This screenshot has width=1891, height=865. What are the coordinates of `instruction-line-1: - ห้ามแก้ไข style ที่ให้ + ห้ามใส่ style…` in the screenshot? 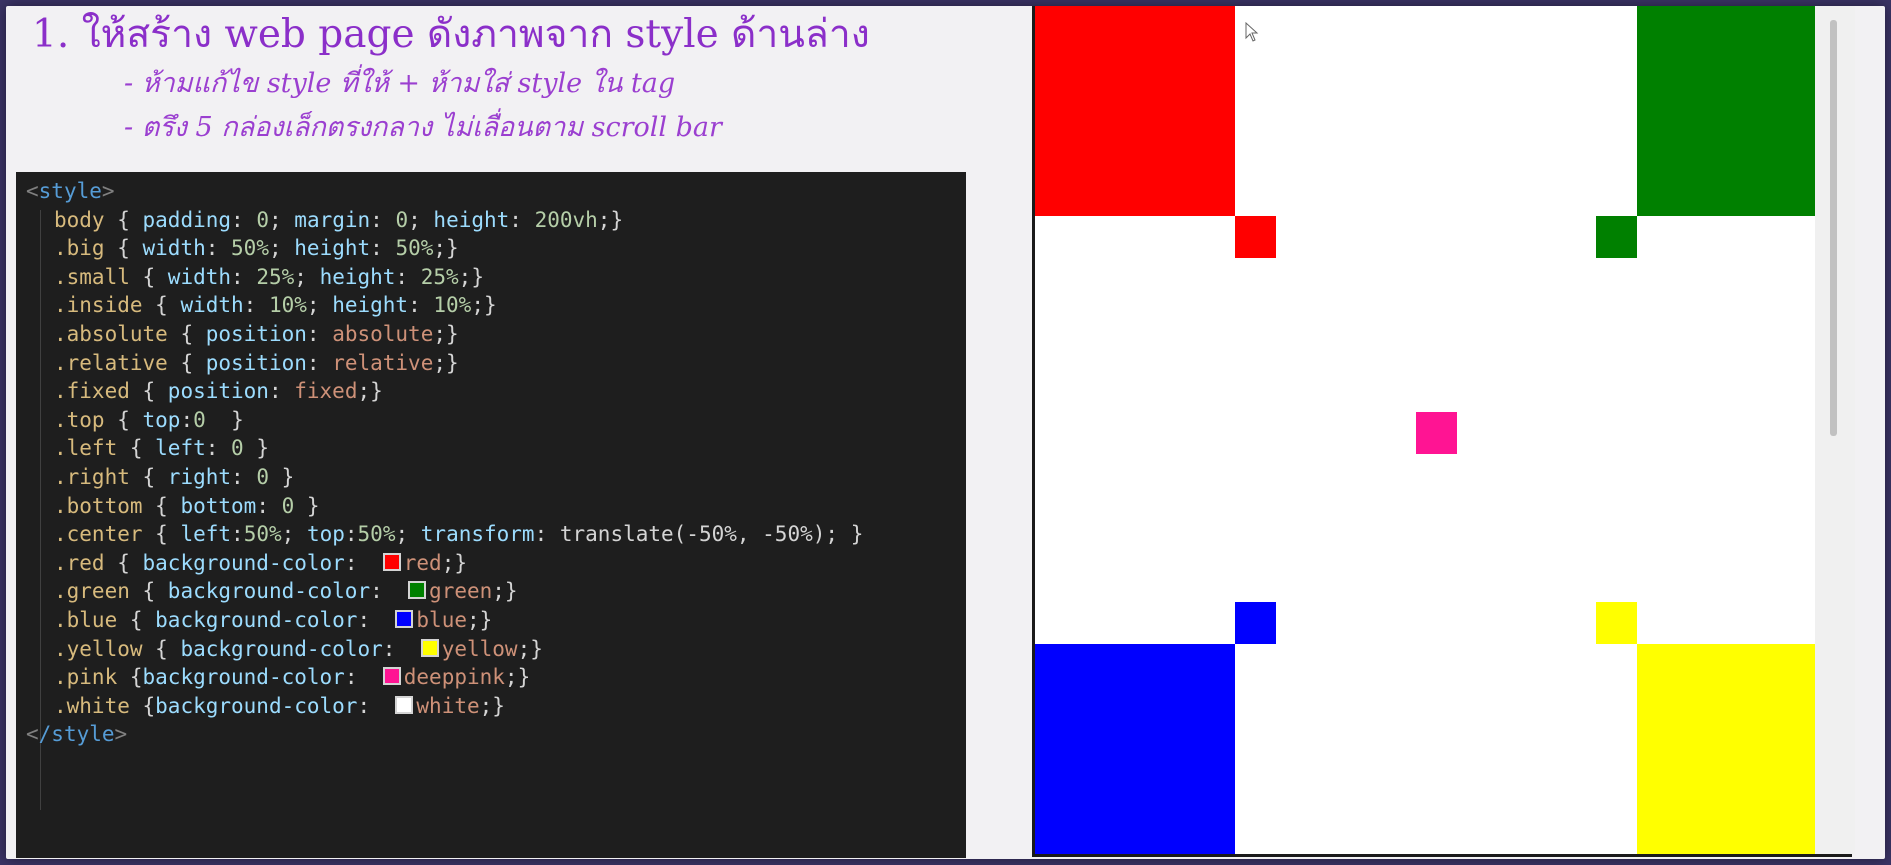 It's located at (400, 83).